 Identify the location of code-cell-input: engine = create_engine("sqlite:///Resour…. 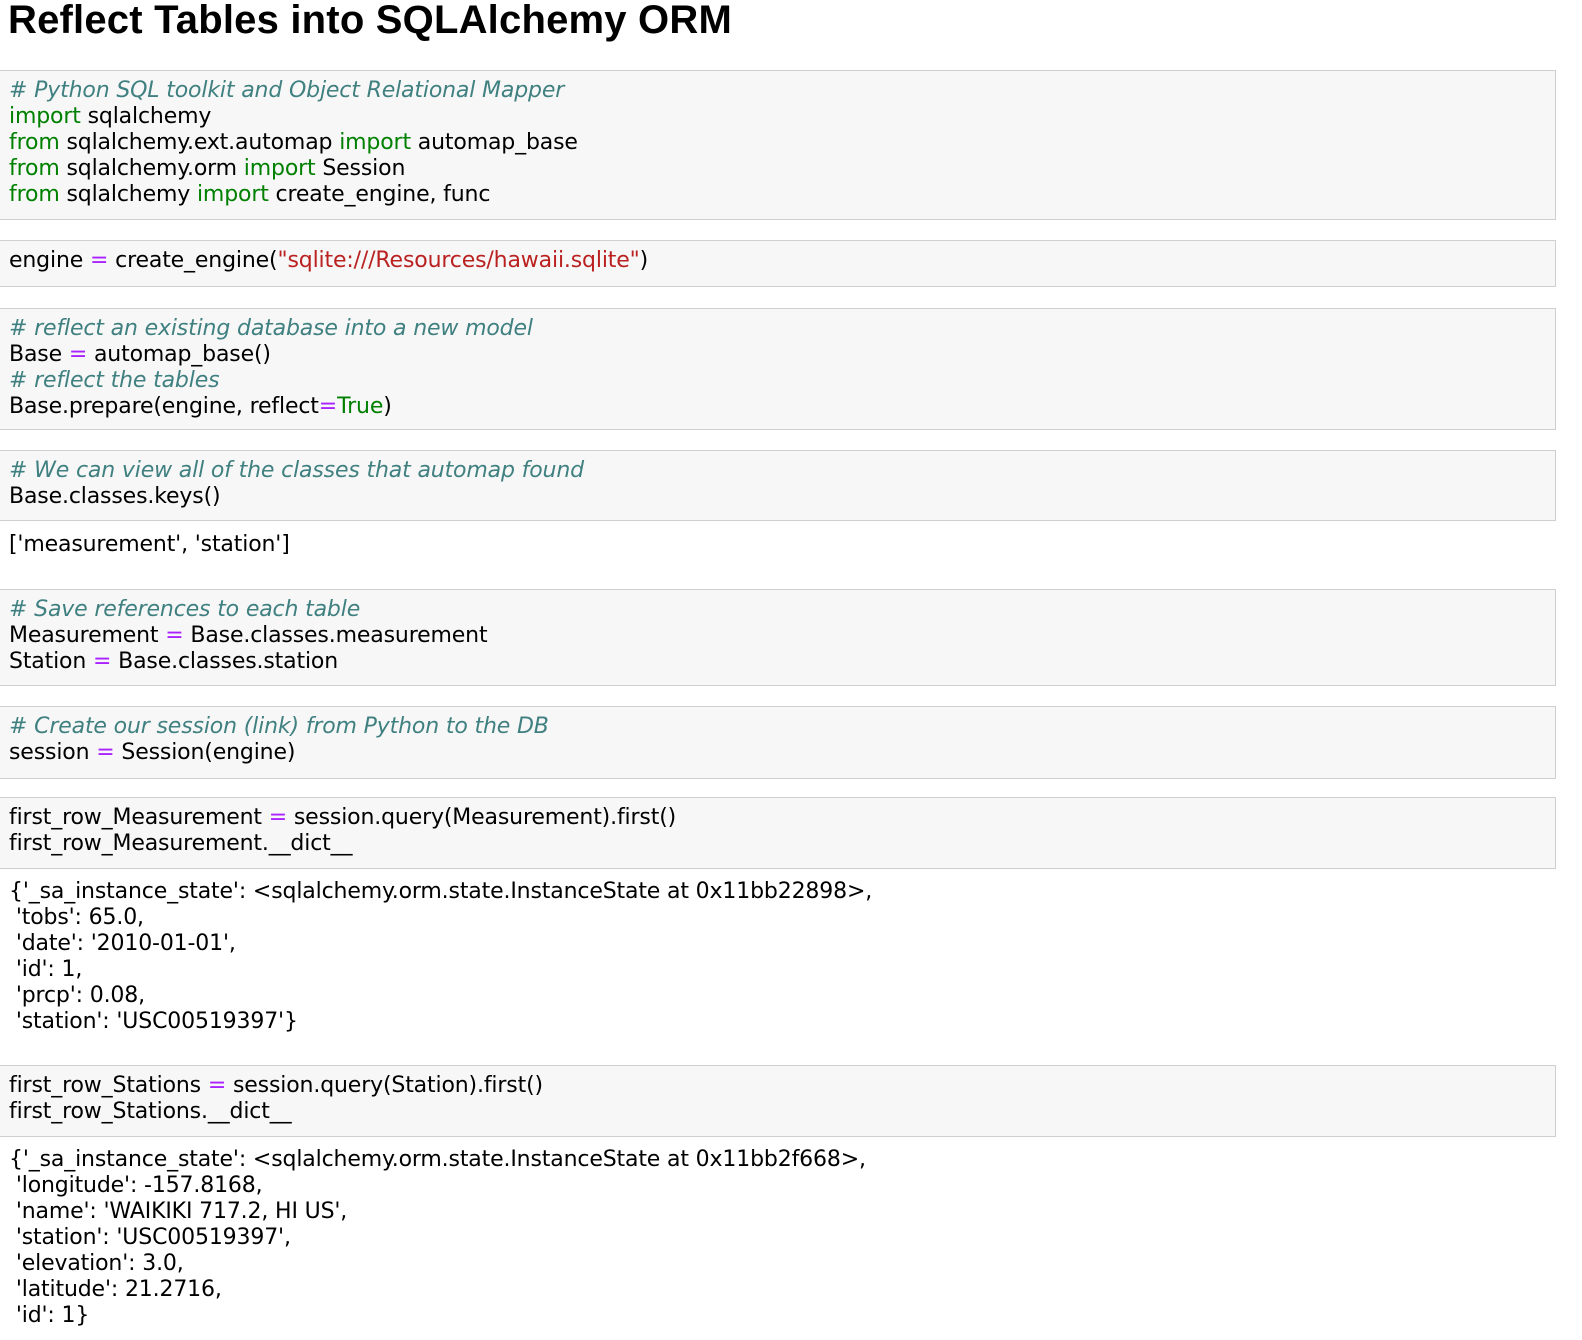
(778, 263).